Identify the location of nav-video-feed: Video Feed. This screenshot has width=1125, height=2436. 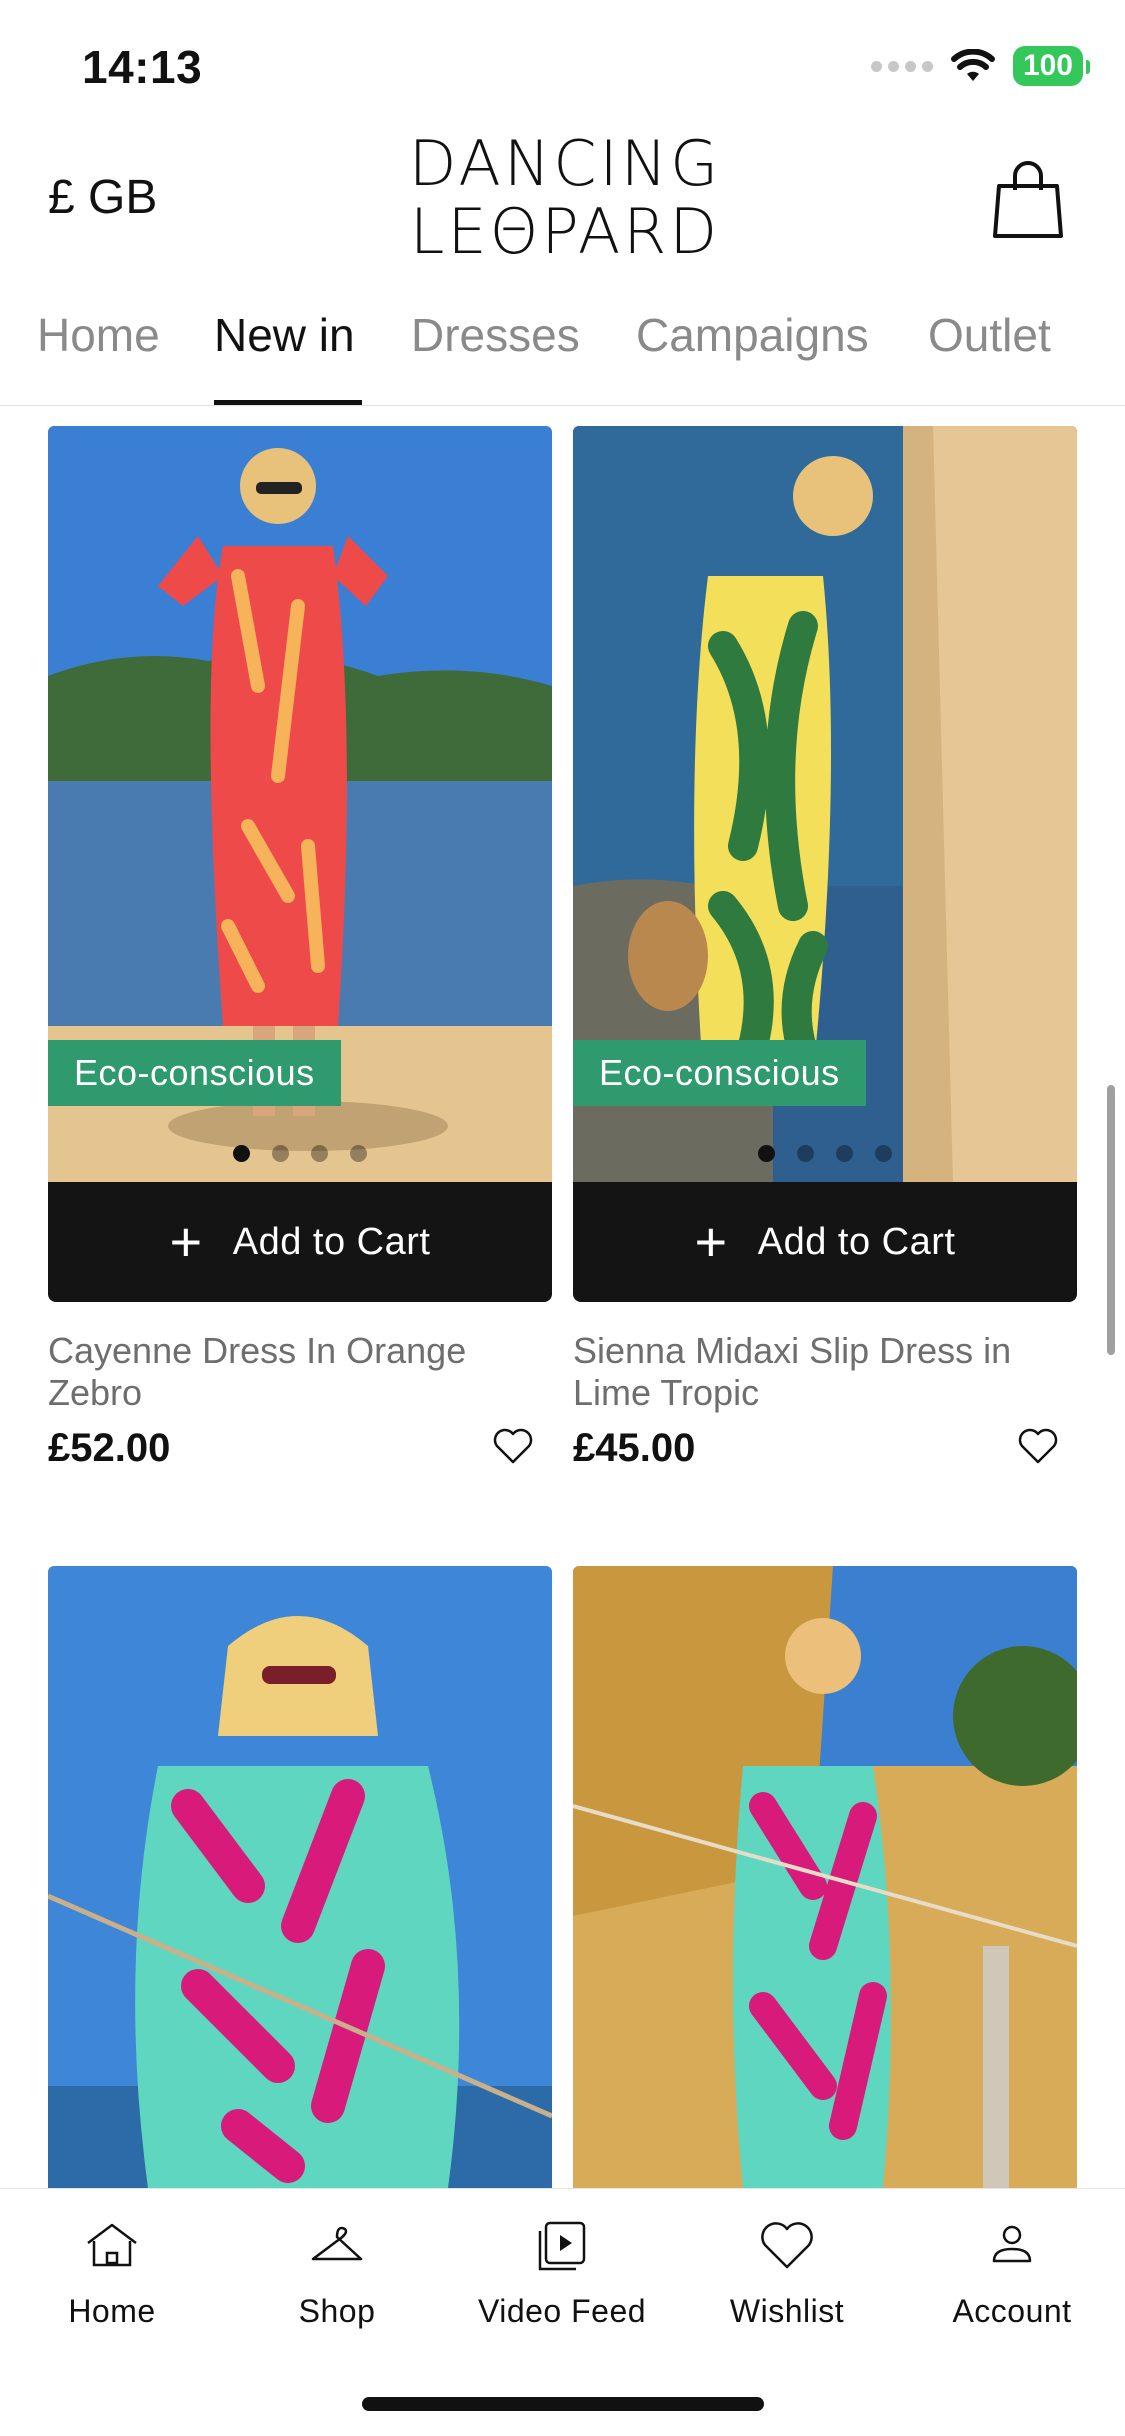
(562, 2272).